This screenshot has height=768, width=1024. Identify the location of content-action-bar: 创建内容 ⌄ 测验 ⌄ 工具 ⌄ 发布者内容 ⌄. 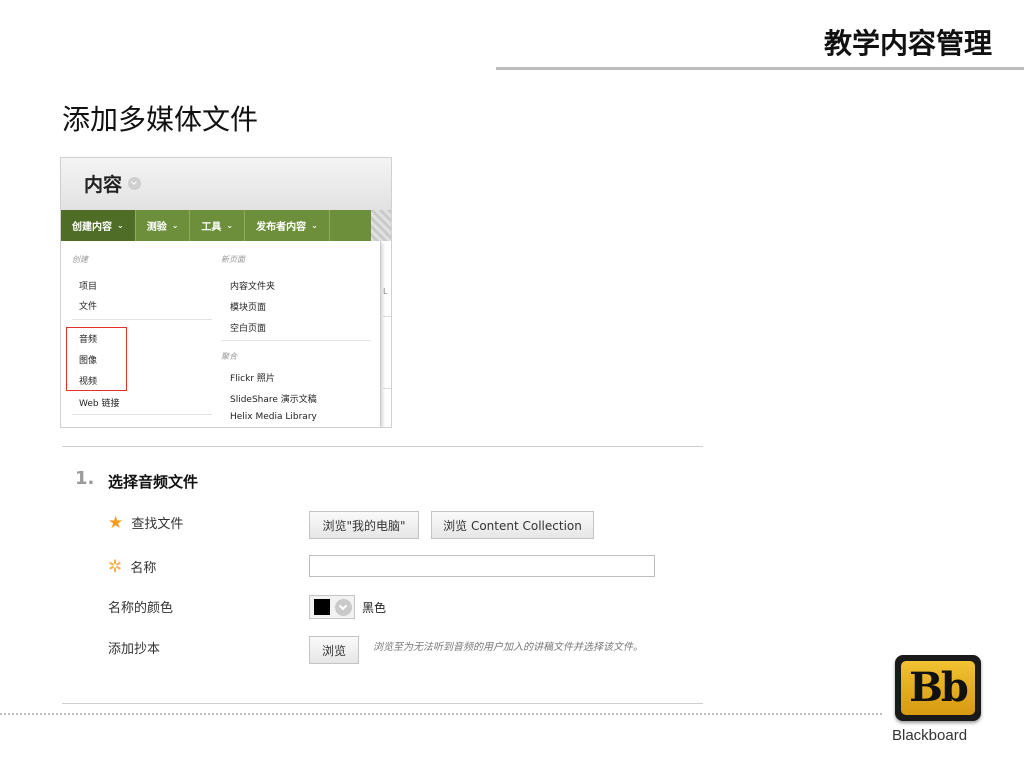
(216, 225).